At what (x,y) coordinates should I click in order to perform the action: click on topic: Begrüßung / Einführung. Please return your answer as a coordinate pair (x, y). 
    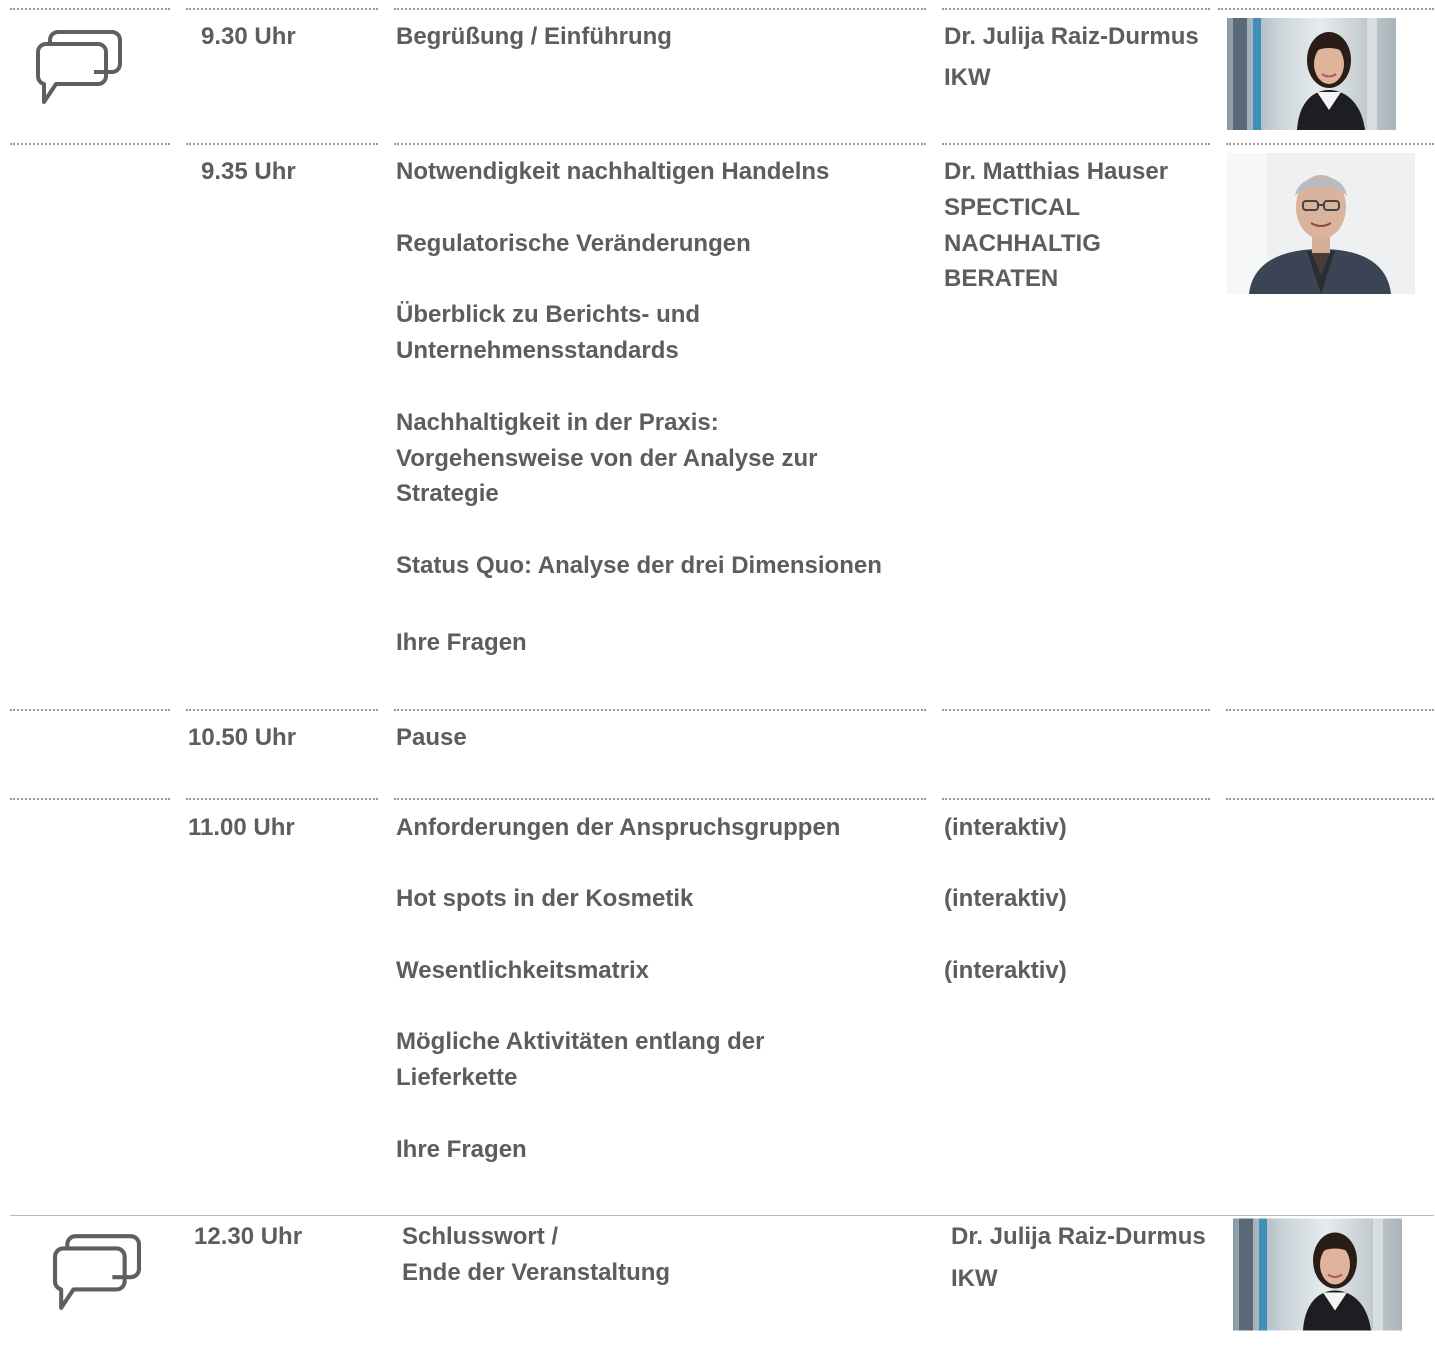
    Looking at the image, I should click on (534, 36).